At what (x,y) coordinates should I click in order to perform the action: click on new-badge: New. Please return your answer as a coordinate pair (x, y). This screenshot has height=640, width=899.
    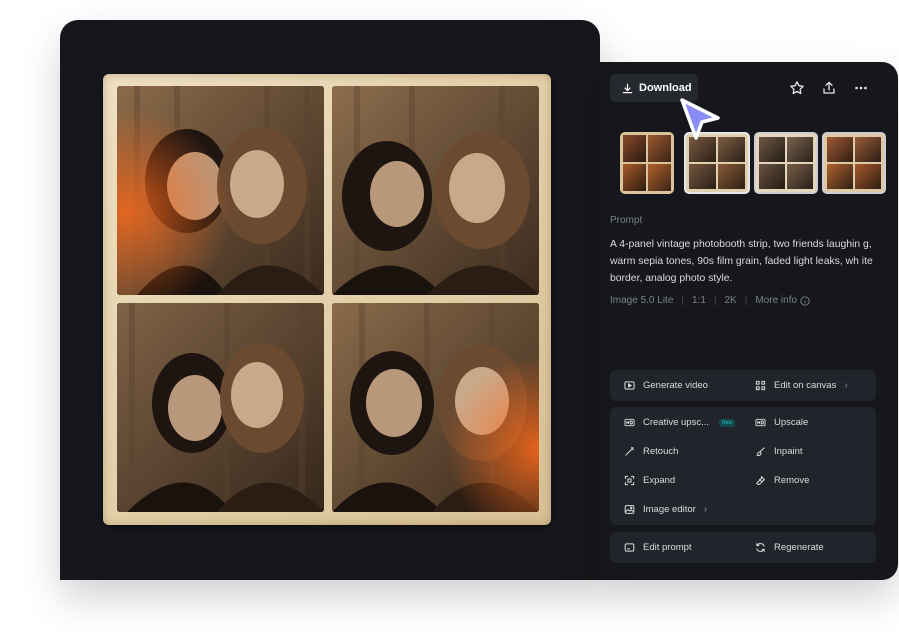
    Looking at the image, I should click on (727, 422).